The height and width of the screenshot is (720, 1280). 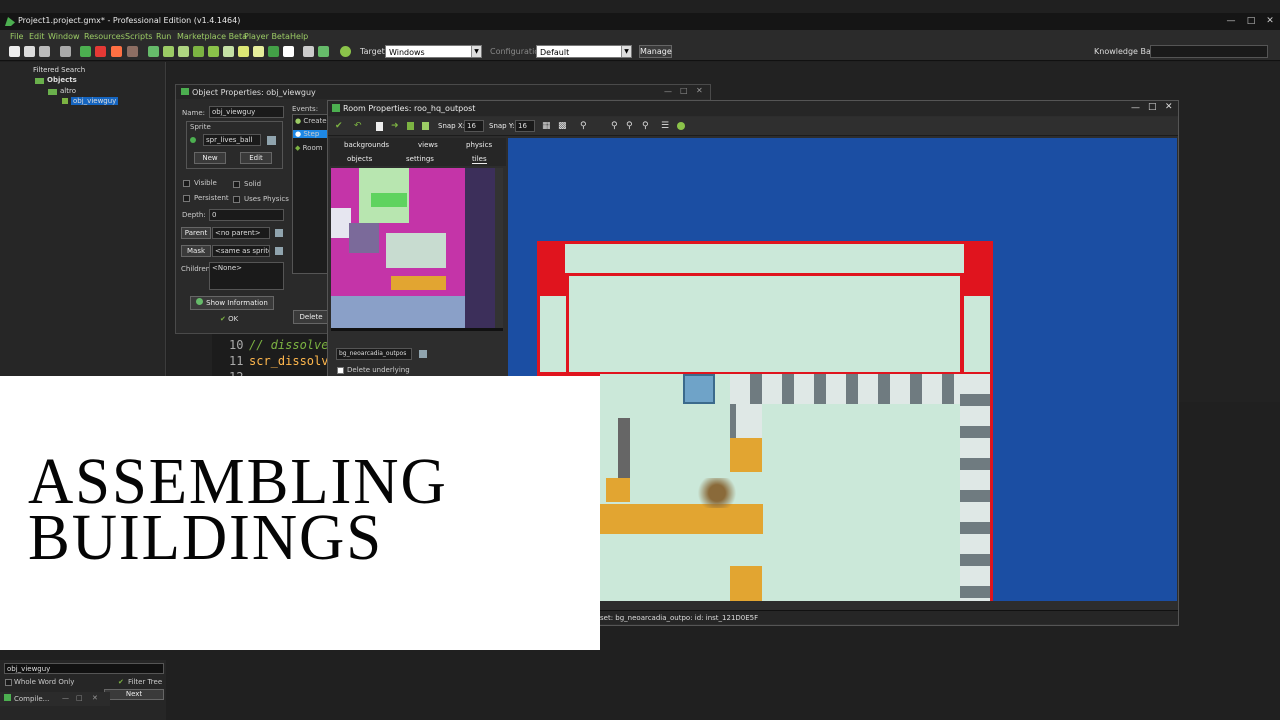 What do you see at coordinates (583, 126) in the screenshot?
I see `zoom-icon: ⚲` at bounding box center [583, 126].